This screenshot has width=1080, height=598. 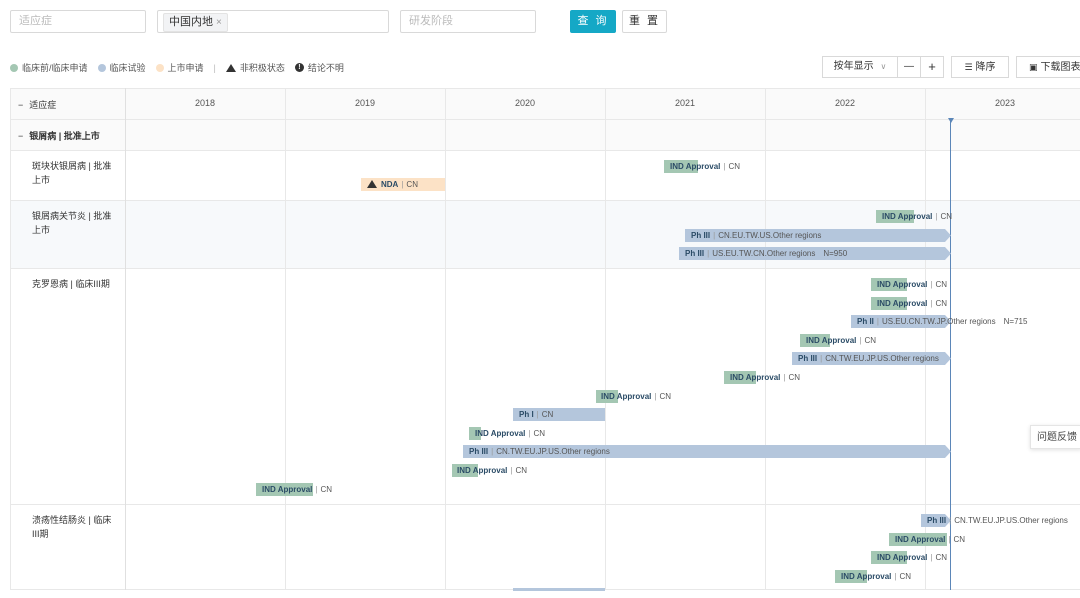 What do you see at coordinates (932, 67) in the screenshot?
I see `zoom-in-button: +` at bounding box center [932, 67].